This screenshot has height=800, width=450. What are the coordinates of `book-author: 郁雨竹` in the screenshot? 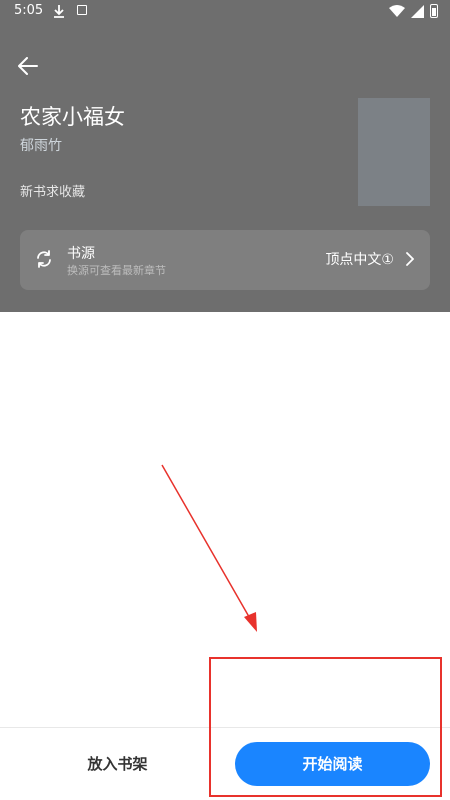 It's located at (41, 145).